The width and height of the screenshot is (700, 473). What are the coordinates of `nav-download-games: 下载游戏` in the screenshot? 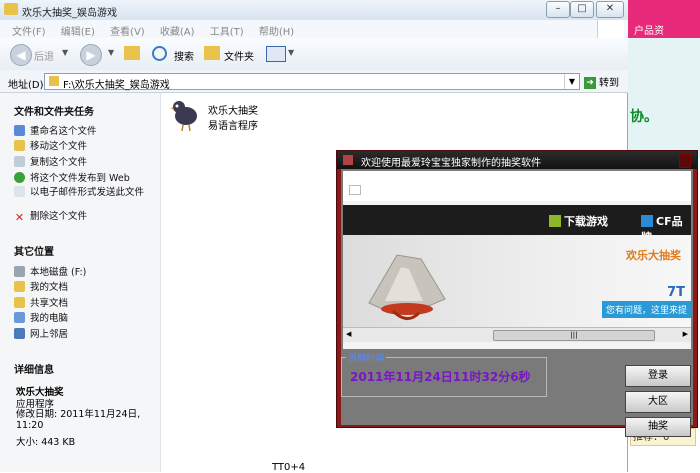 It's located at (578, 221).